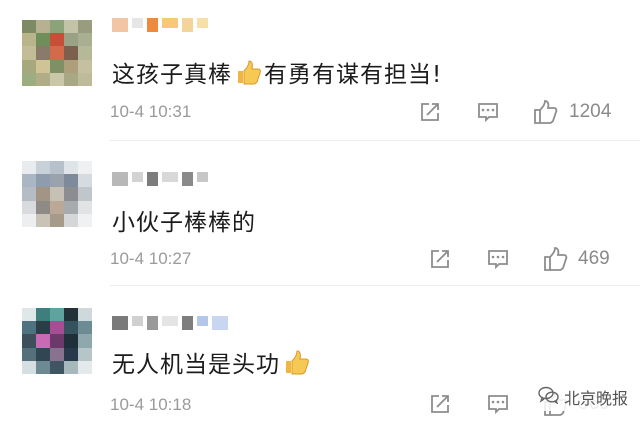 The image size is (640, 425). What do you see at coordinates (590, 111) in the screenshot?
I see `like-count: 1204` at bounding box center [590, 111].